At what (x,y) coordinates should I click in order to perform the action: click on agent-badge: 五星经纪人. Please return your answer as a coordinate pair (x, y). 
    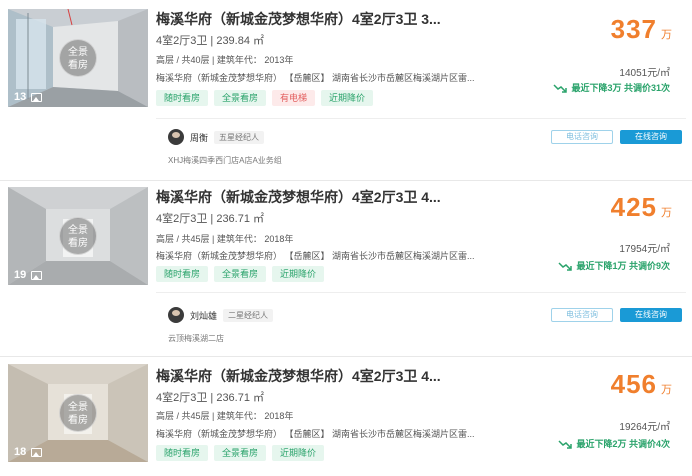
    Looking at the image, I should click on (239, 137).